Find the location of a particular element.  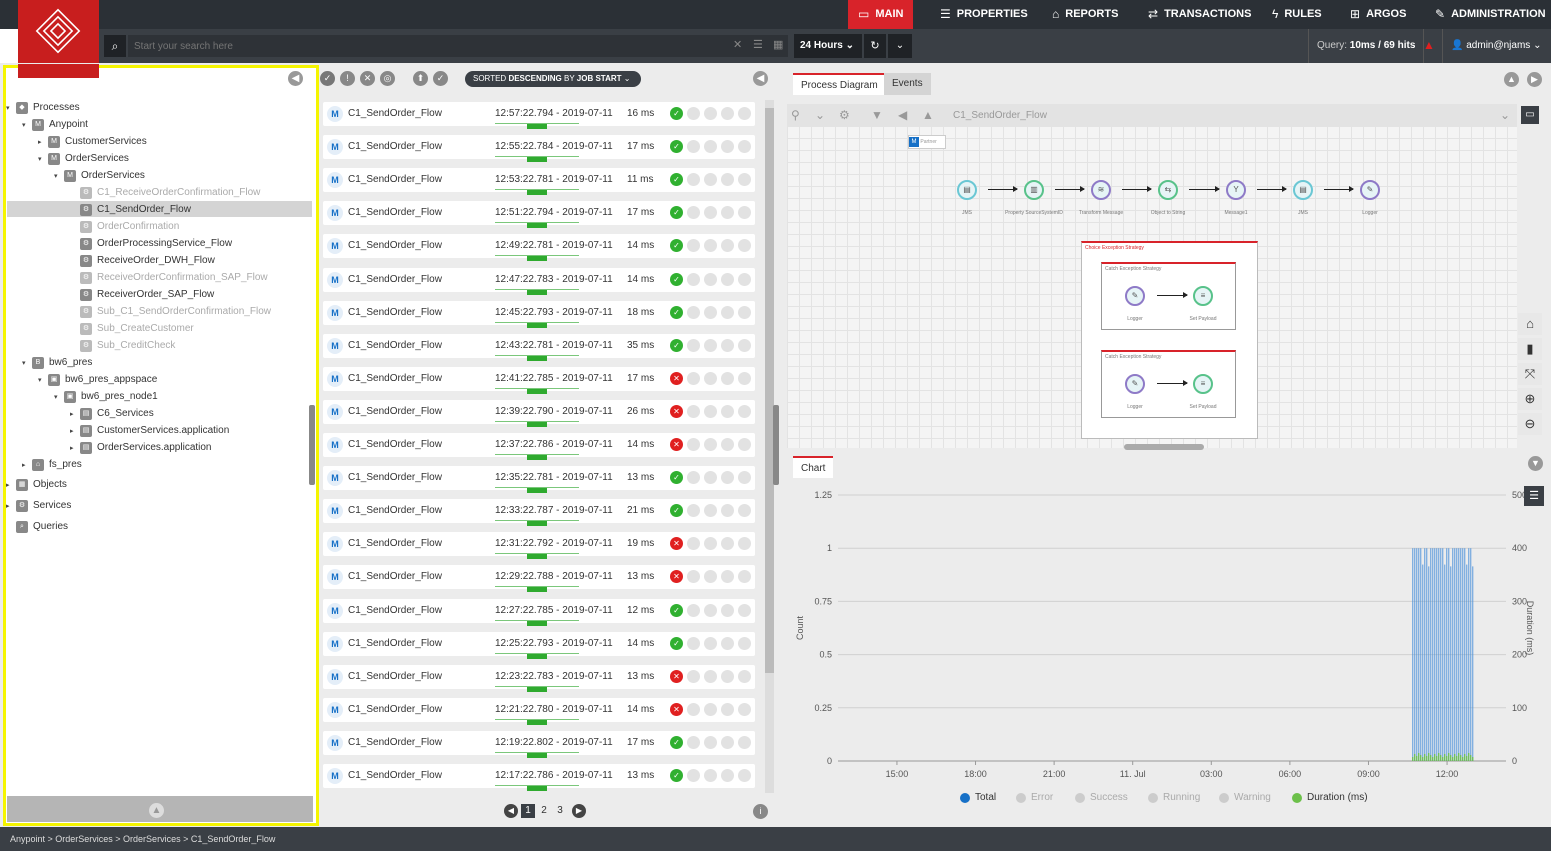

legend-item: Duration (ms) is located at coordinates (1330, 797).